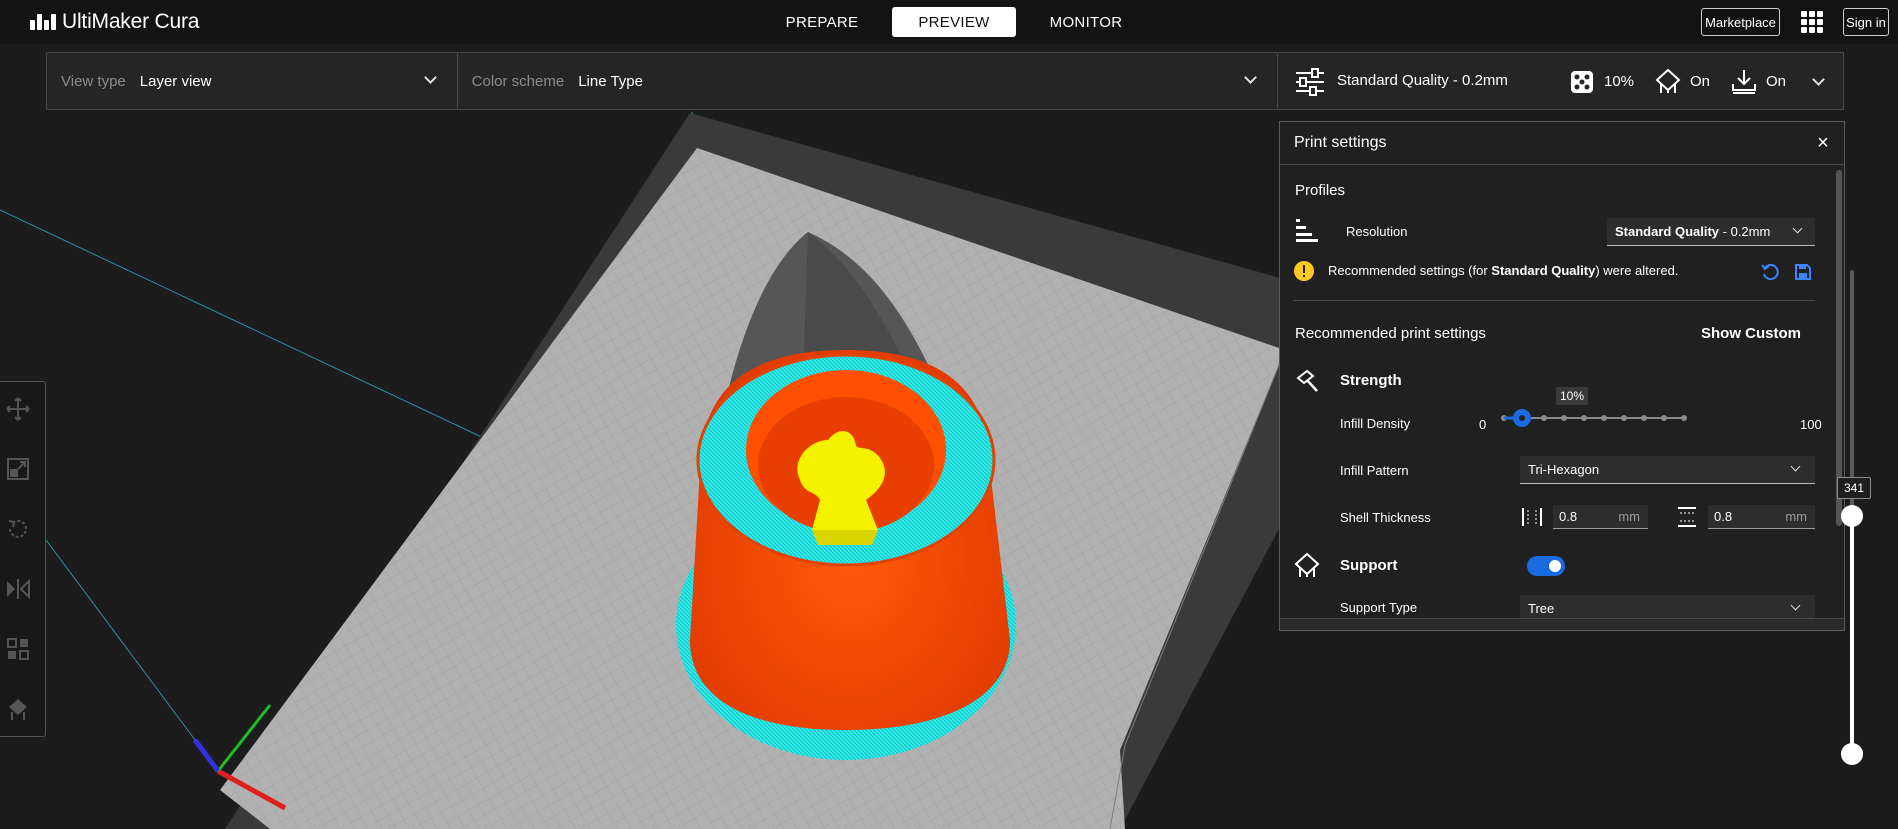  I want to click on move-tool-icon, so click(18, 409).